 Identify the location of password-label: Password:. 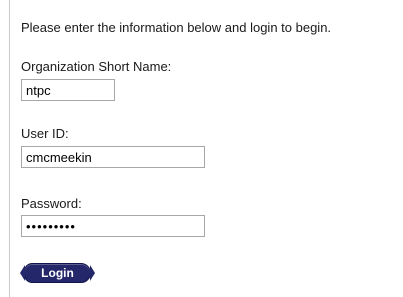
(51, 203).